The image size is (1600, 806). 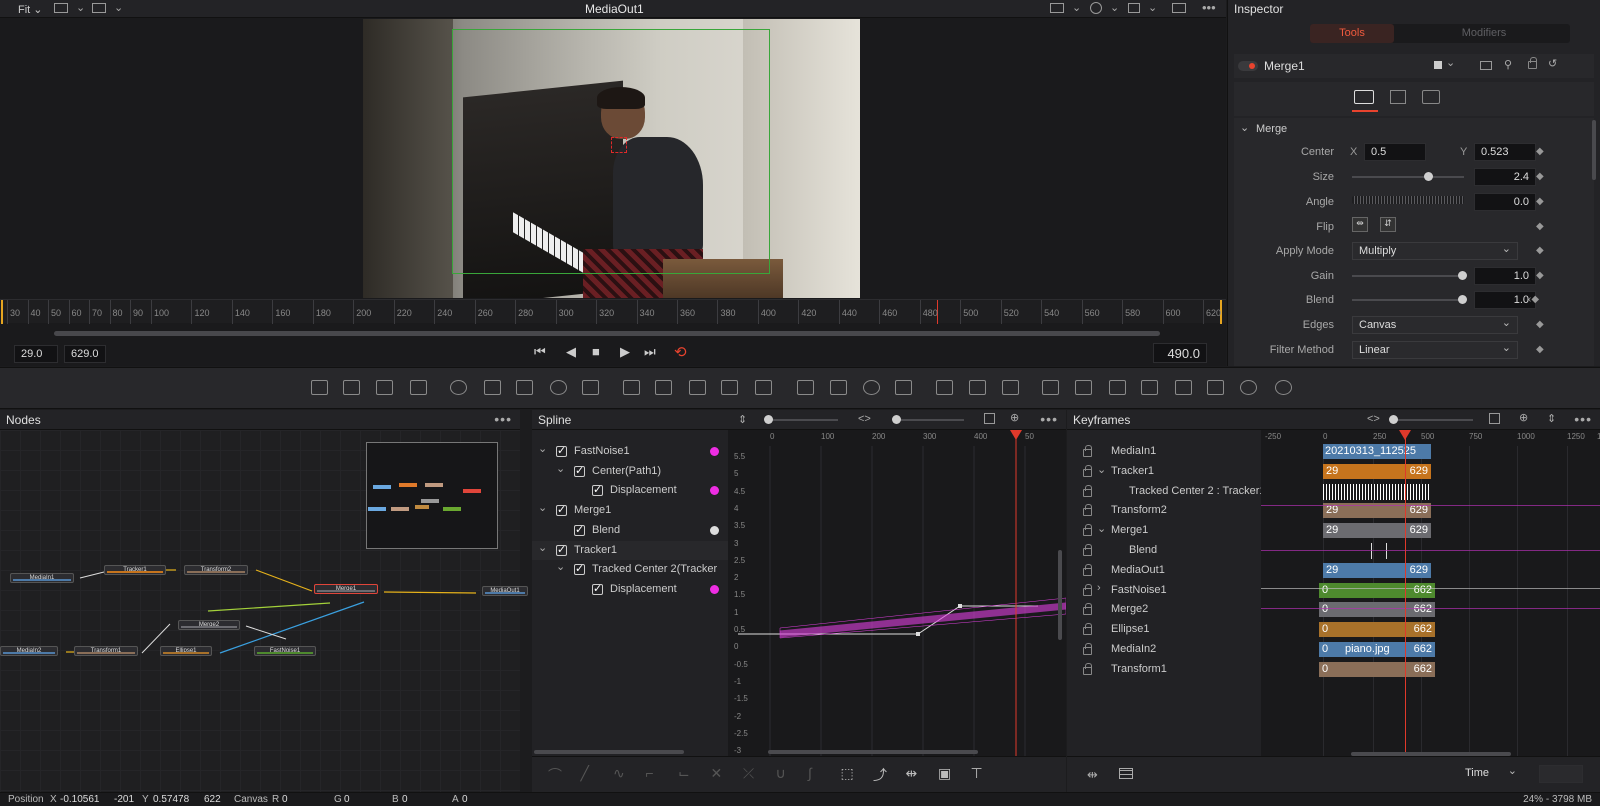 I want to click on node-tracker1: Tracker1, so click(x=135, y=570).